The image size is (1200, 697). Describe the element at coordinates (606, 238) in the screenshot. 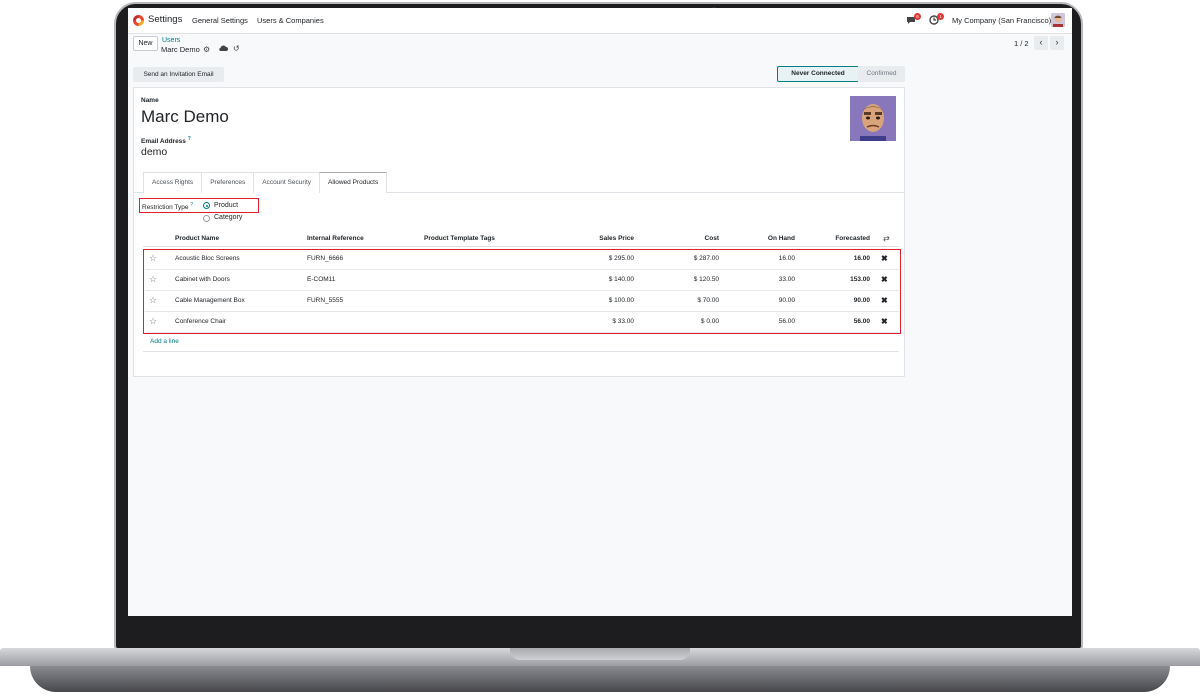

I see `col-sales-price: Sales Price` at that location.